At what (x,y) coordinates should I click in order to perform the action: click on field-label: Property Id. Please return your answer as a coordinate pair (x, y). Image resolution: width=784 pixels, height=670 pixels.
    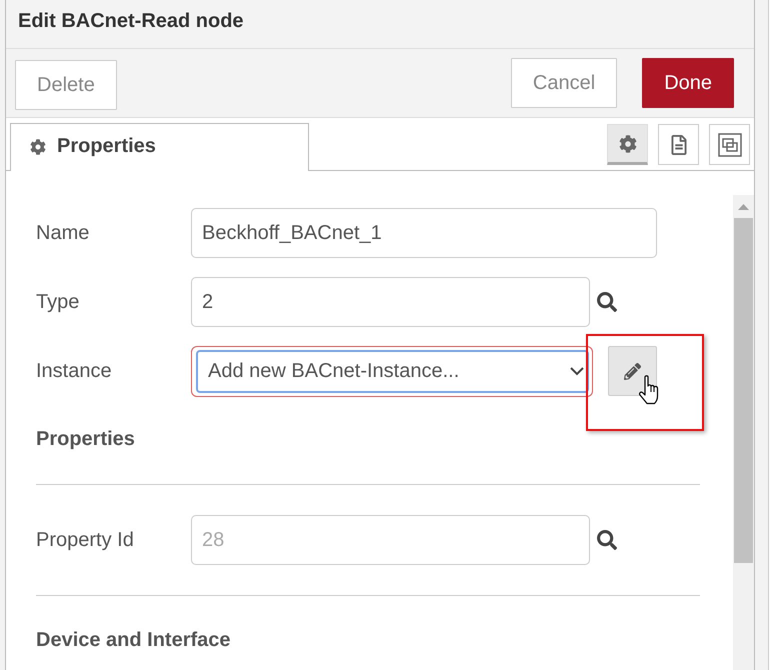
    Looking at the image, I should click on (85, 540).